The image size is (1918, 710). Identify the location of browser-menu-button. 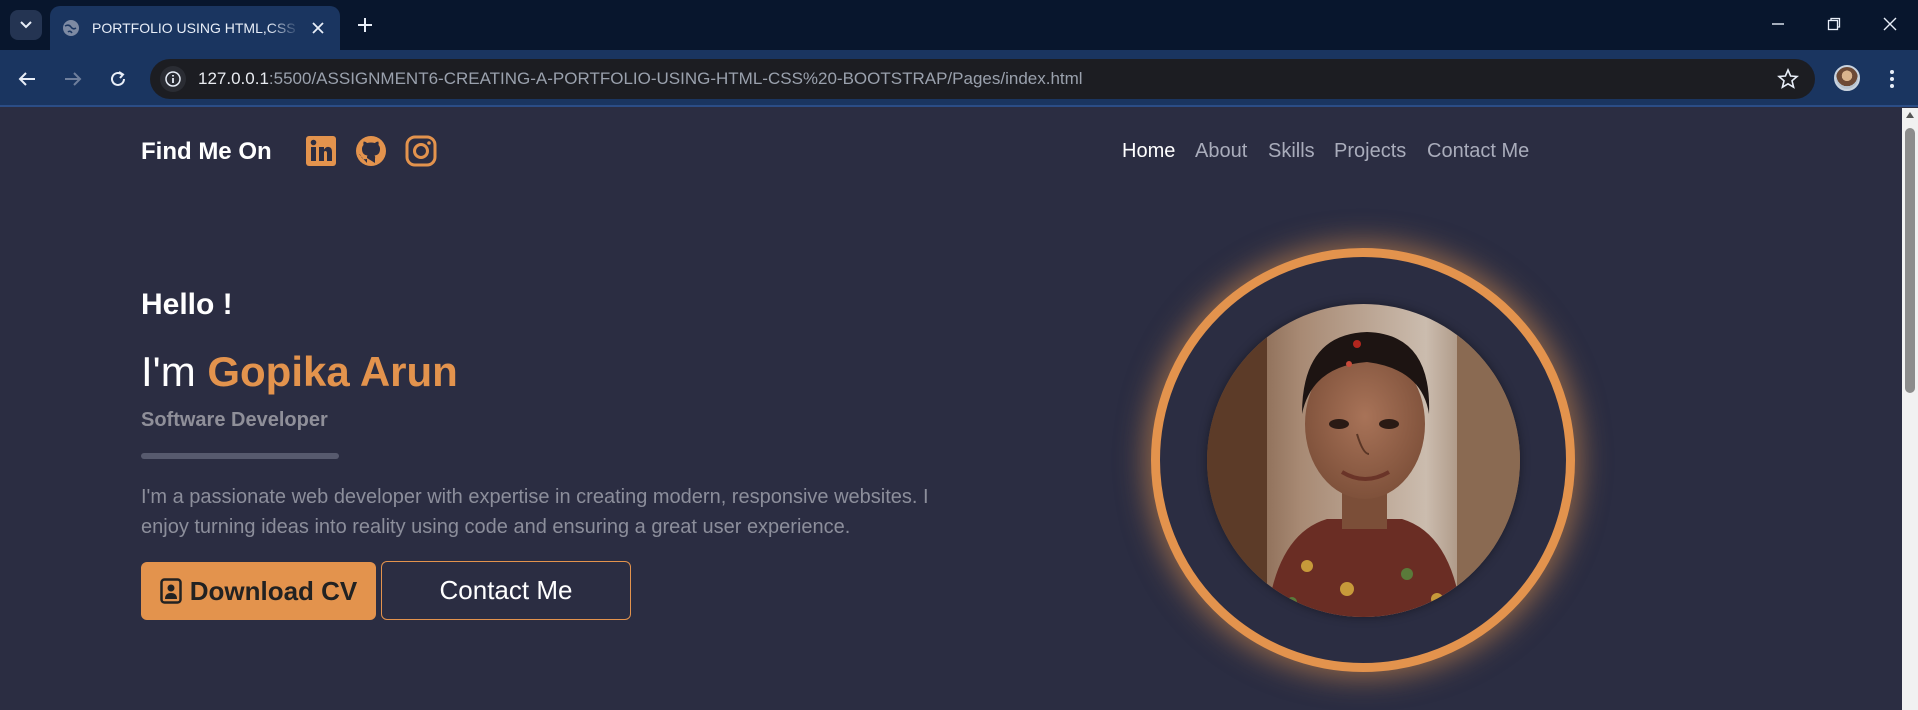
(1892, 79).